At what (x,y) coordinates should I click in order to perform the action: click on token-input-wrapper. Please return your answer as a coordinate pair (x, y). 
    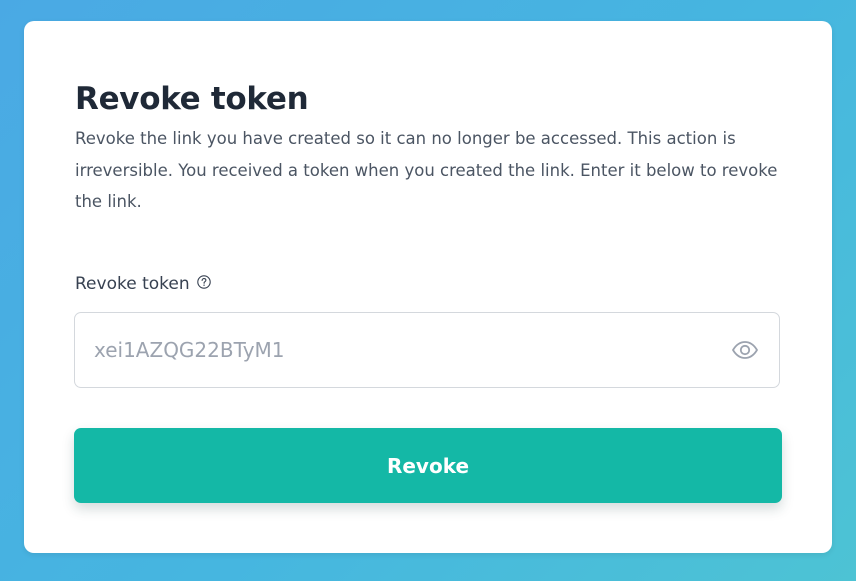
    Looking at the image, I should click on (427, 350).